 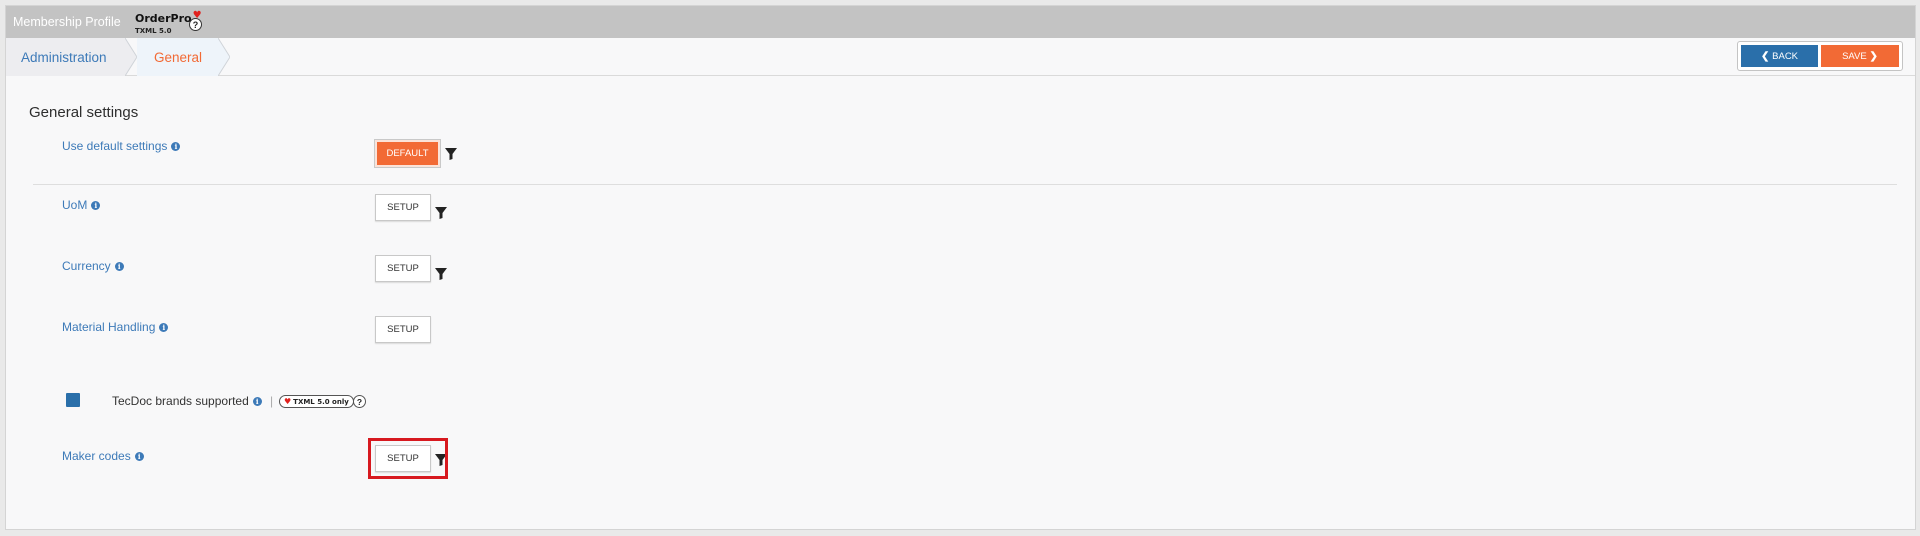 I want to click on chevron-right-icon: ❯, so click(x=1872, y=56).